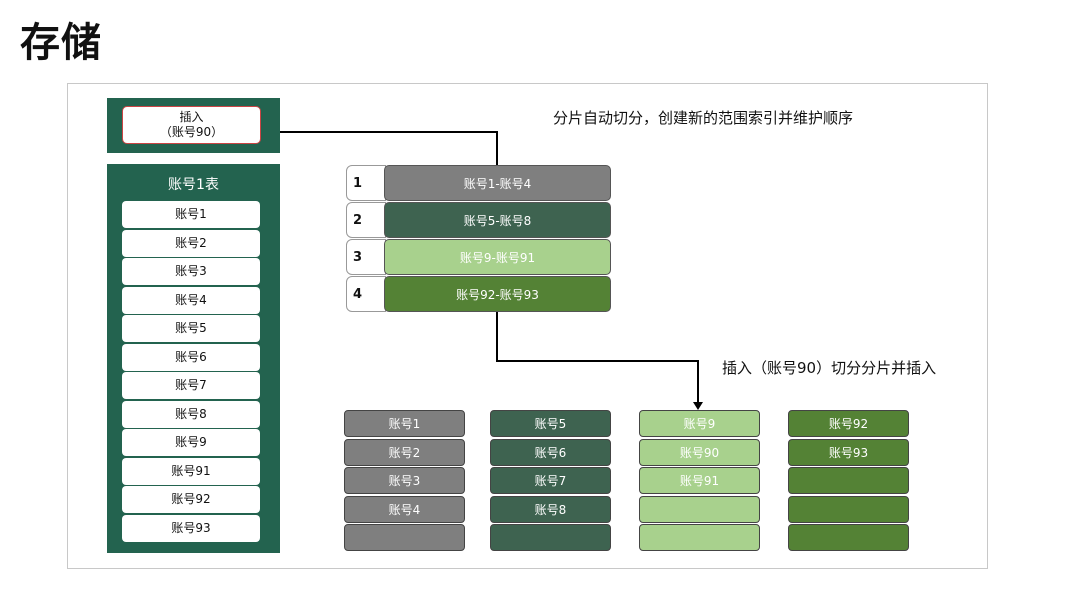  What do you see at coordinates (366, 257) in the screenshot?
I see `range-index-number: 3` at bounding box center [366, 257].